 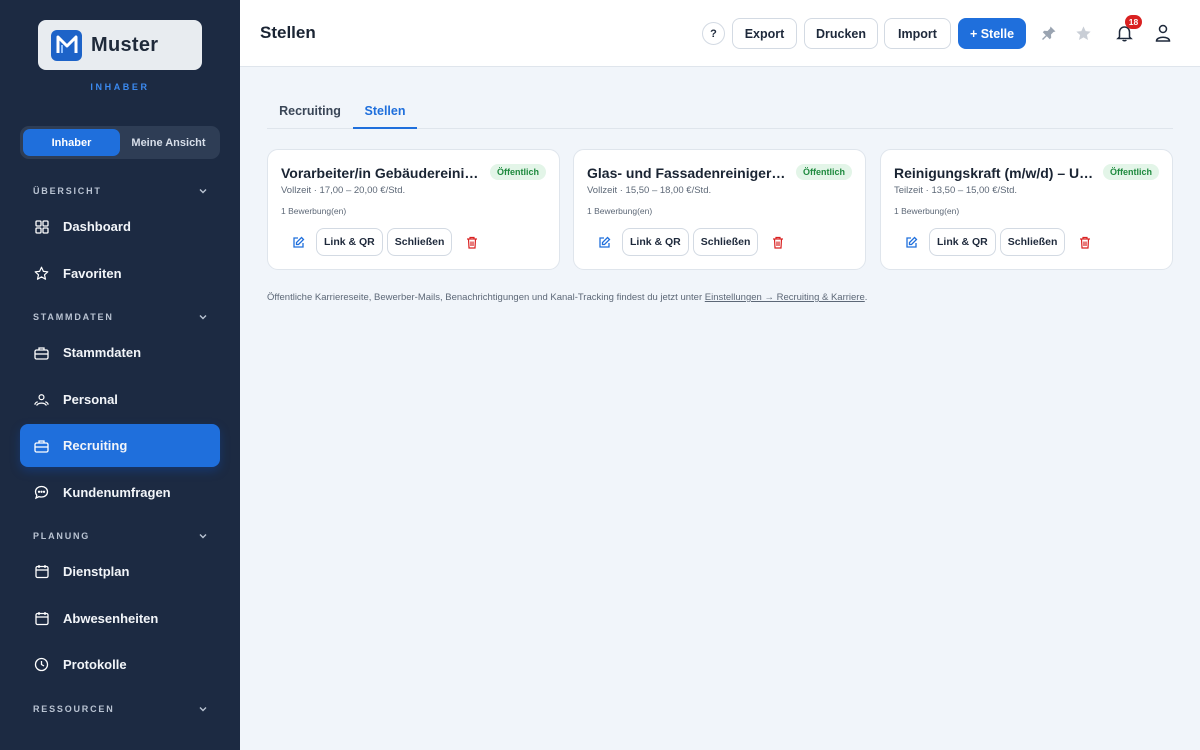 I want to click on sidebar-item-schedule: Dienstplan, so click(x=120, y=571).